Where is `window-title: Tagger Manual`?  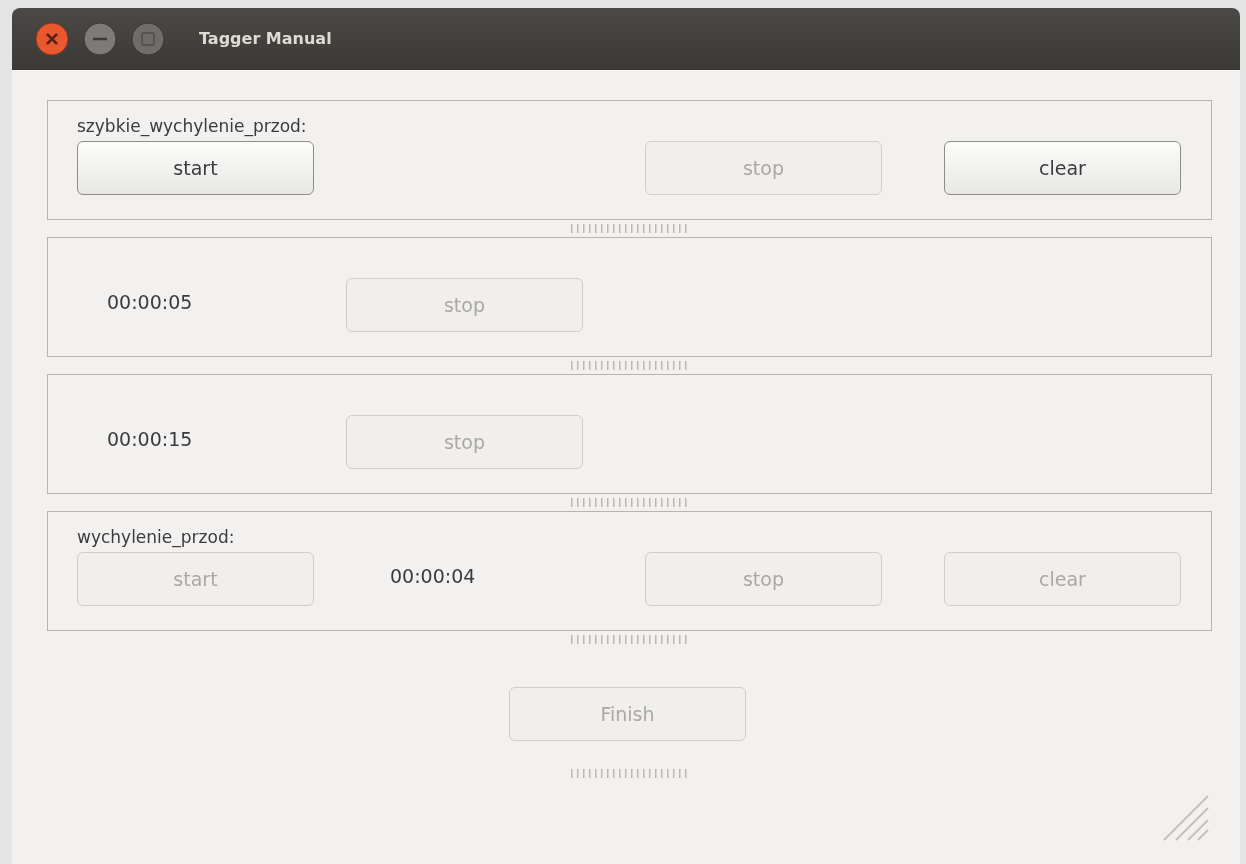 window-title: Tagger Manual is located at coordinates (265, 39).